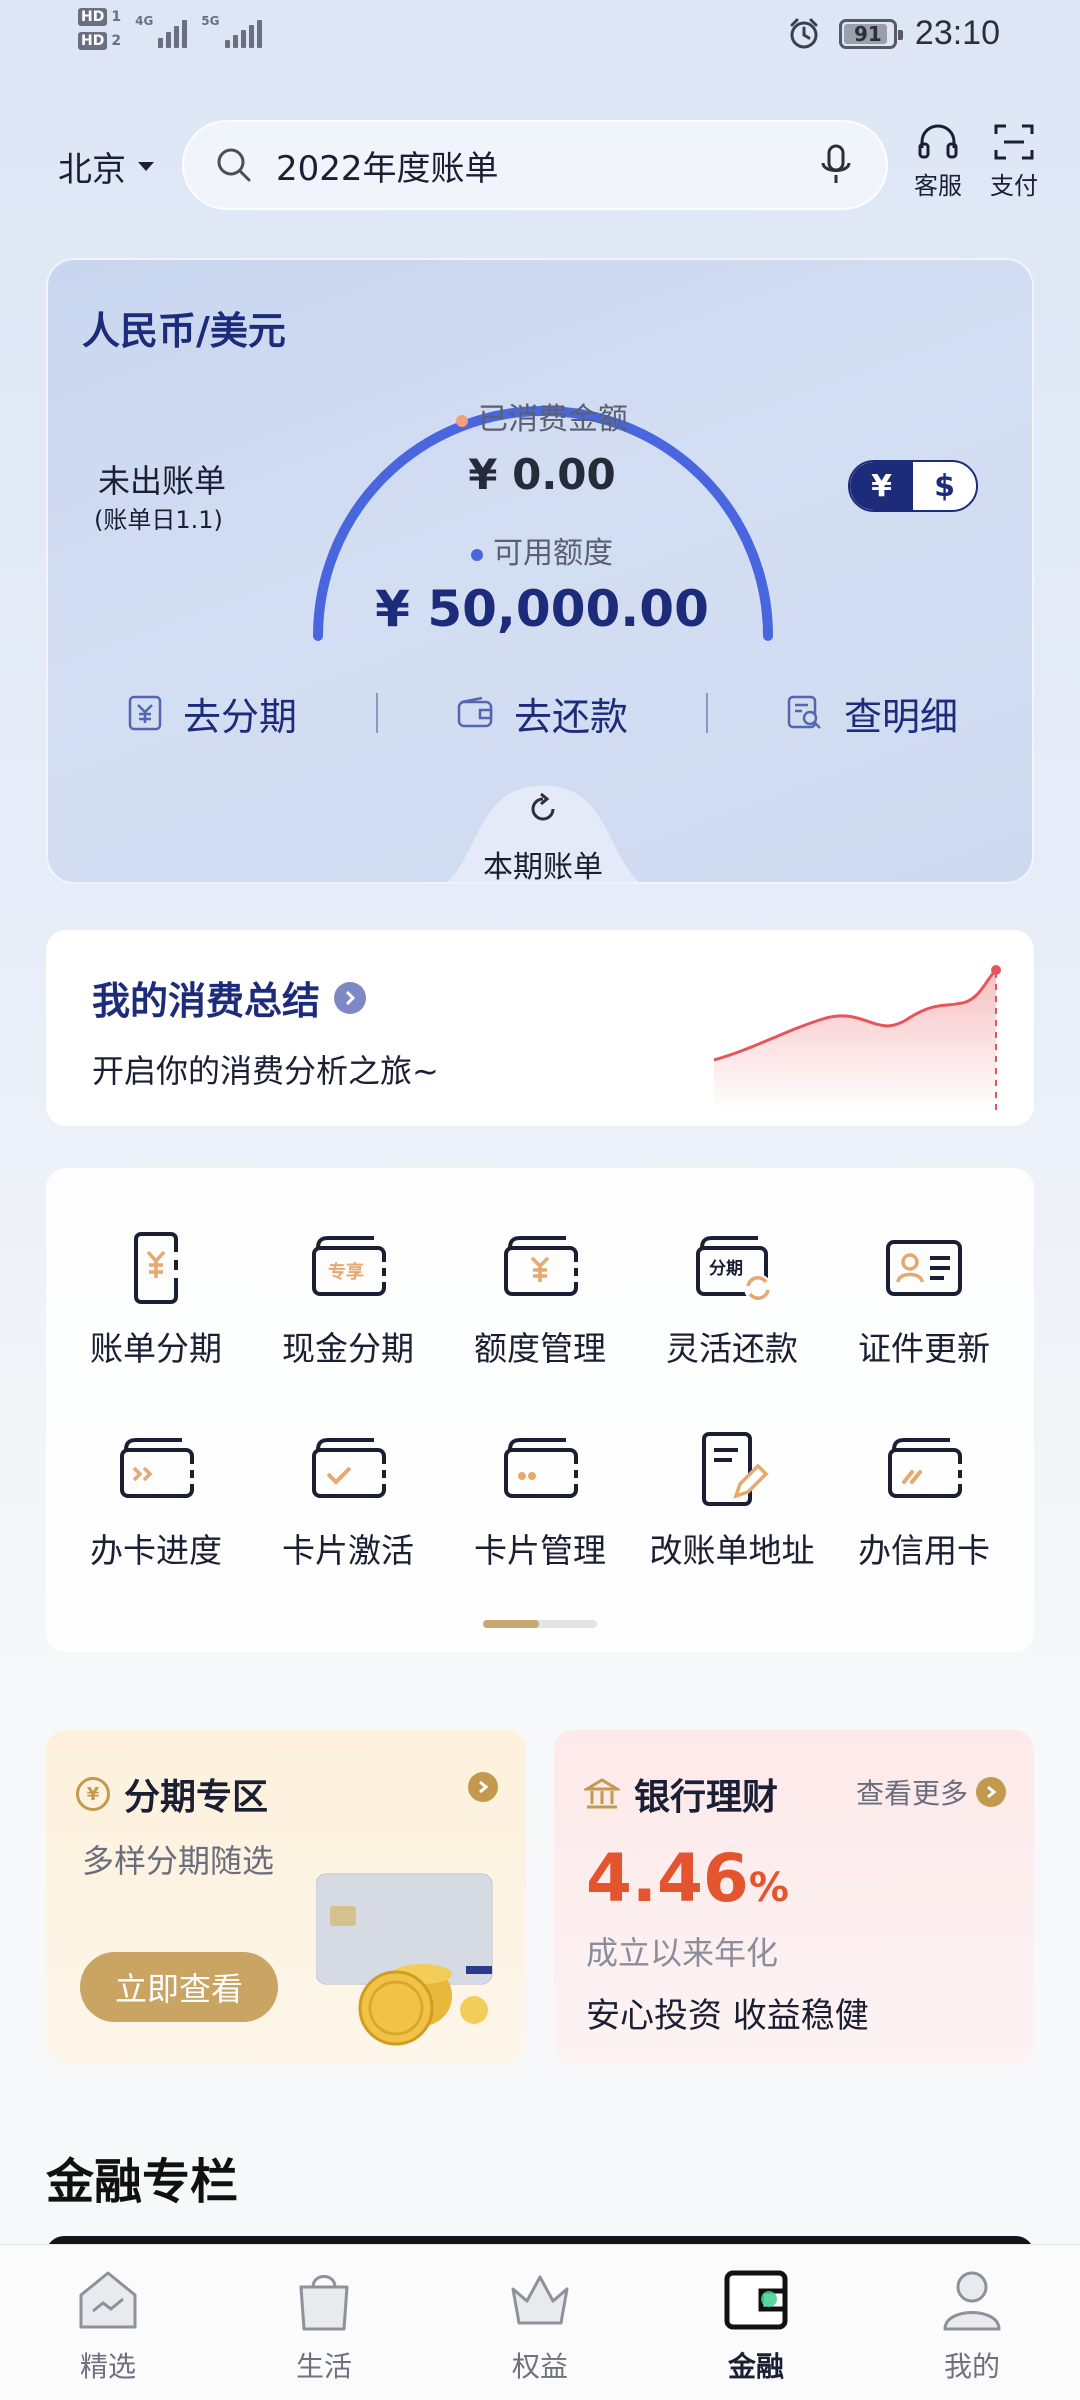  Describe the element at coordinates (911, 1793) in the screenshot. I see `see-more-label: 查看更多` at that location.